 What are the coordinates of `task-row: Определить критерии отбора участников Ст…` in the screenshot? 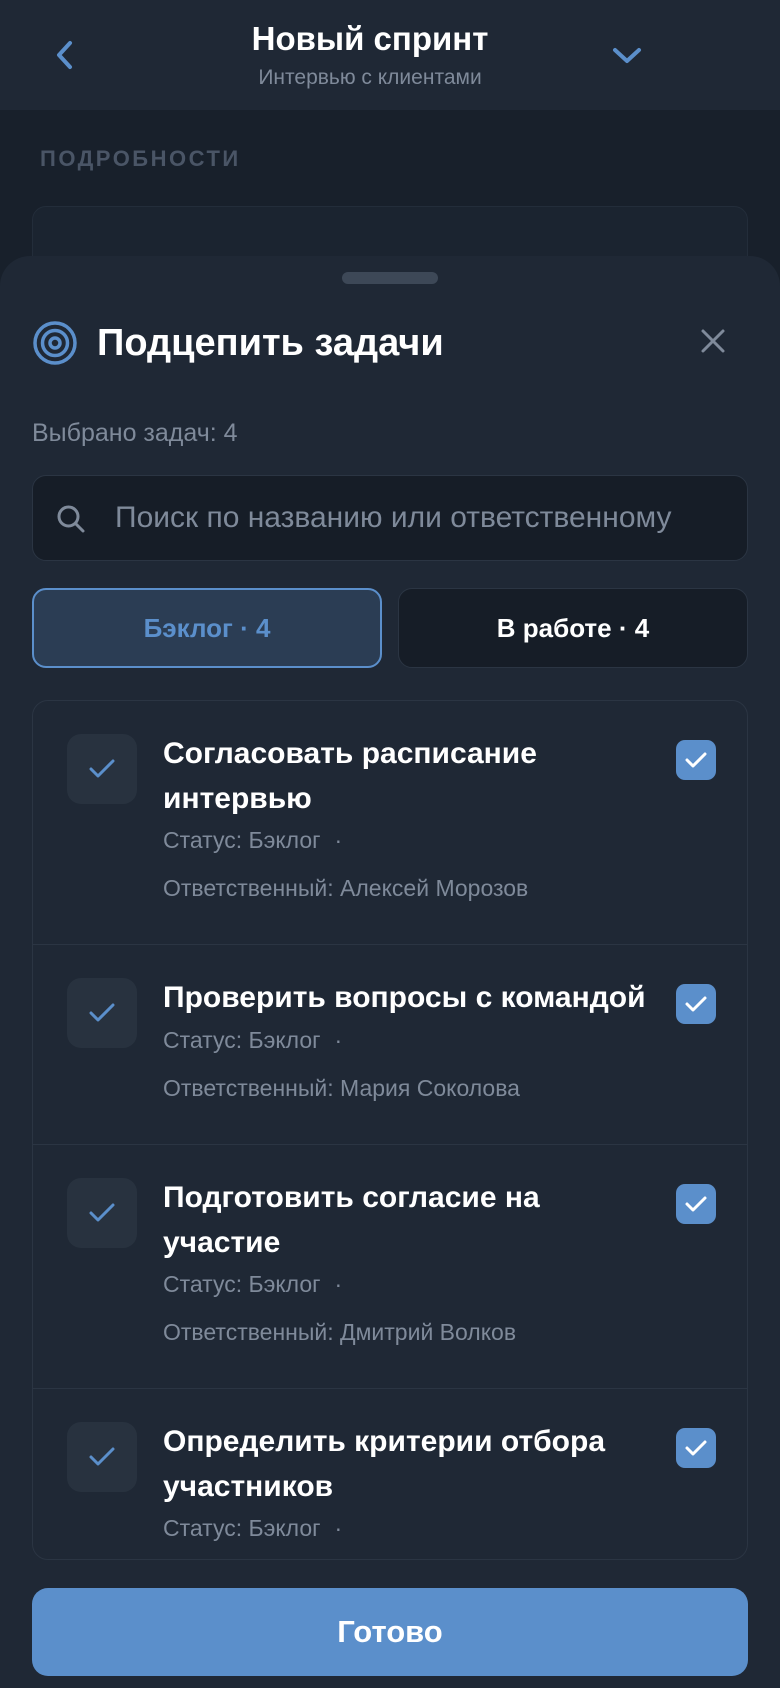 It's located at (390, 1474).